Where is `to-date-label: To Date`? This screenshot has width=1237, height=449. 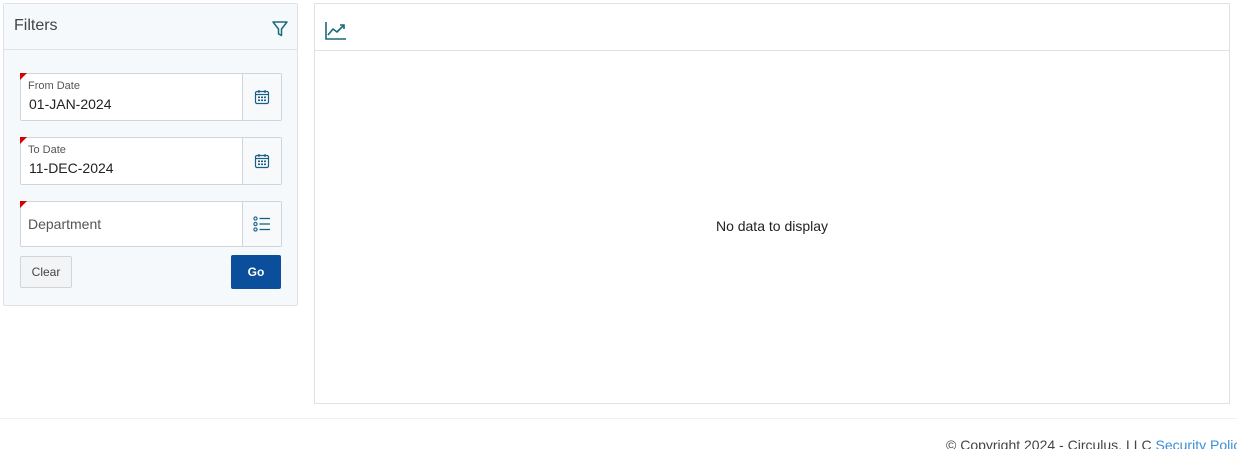 to-date-label: To Date is located at coordinates (47, 150).